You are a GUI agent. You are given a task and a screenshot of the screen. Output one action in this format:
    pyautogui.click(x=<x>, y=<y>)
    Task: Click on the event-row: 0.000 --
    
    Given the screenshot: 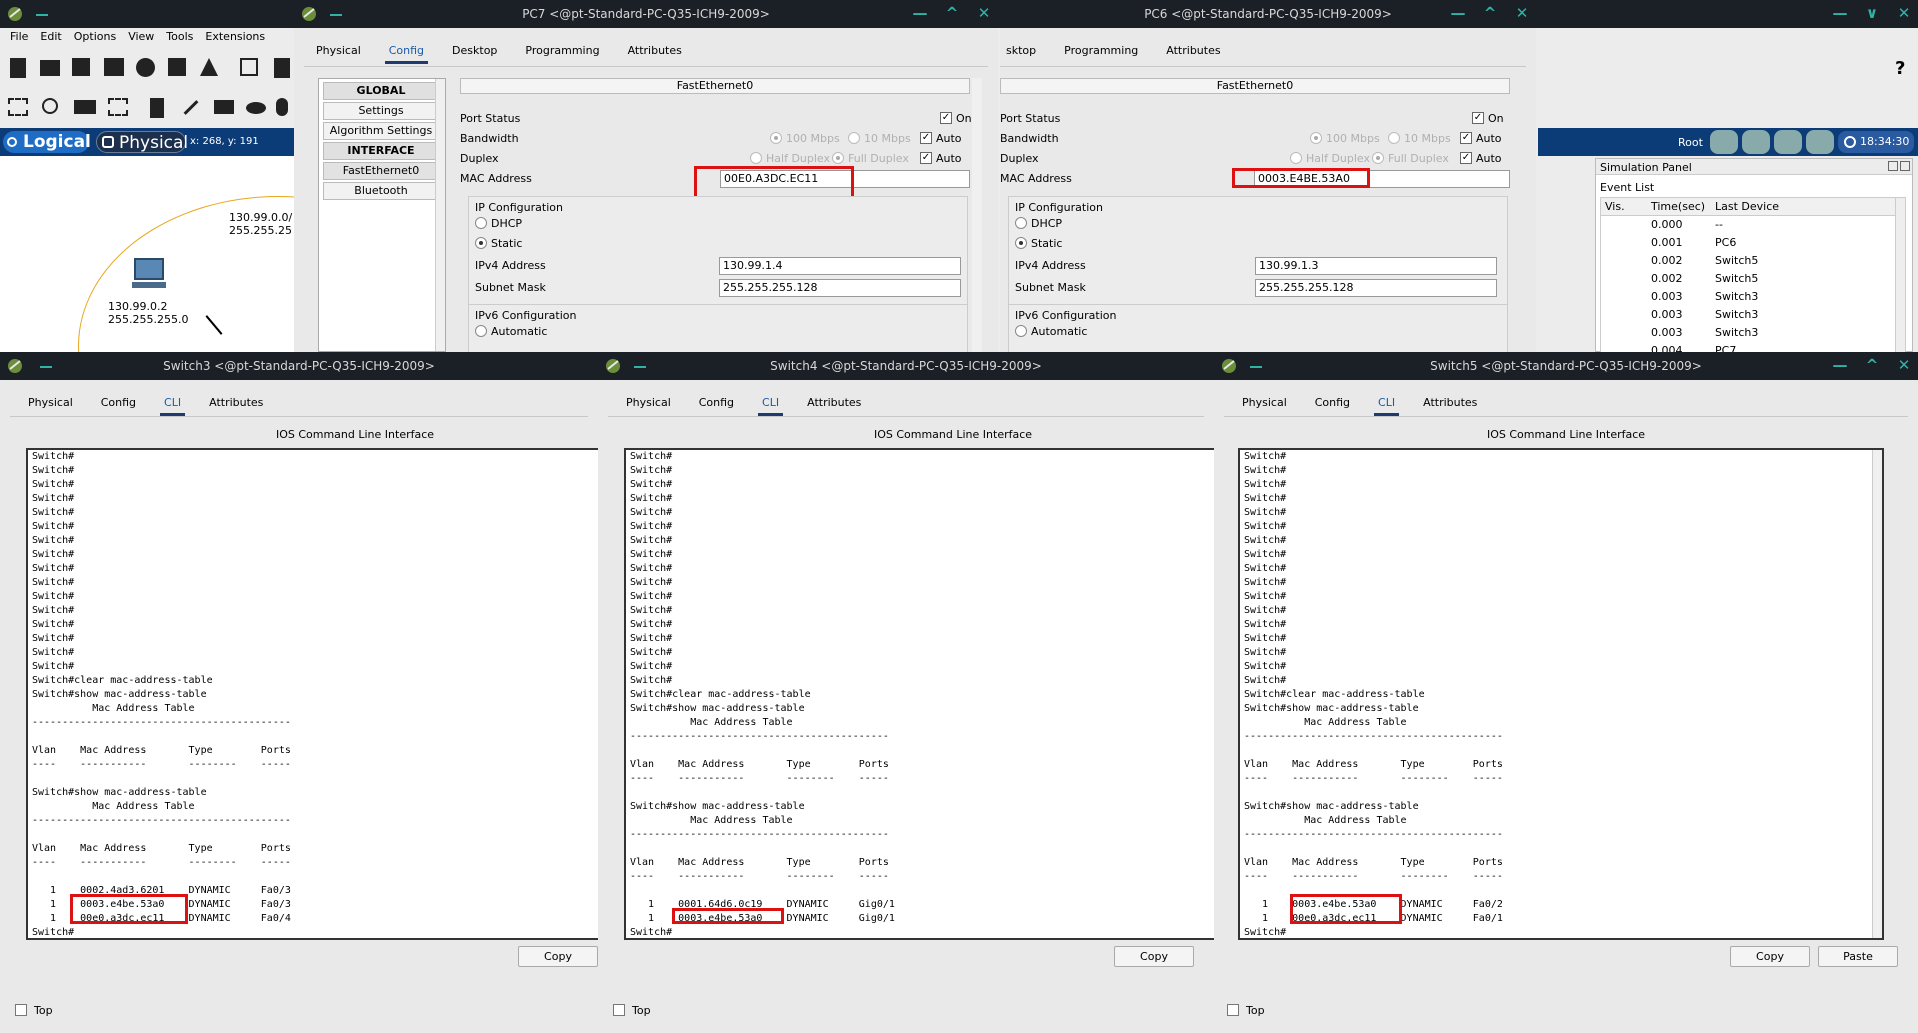 What is the action you would take?
    pyautogui.click(x=1753, y=225)
    